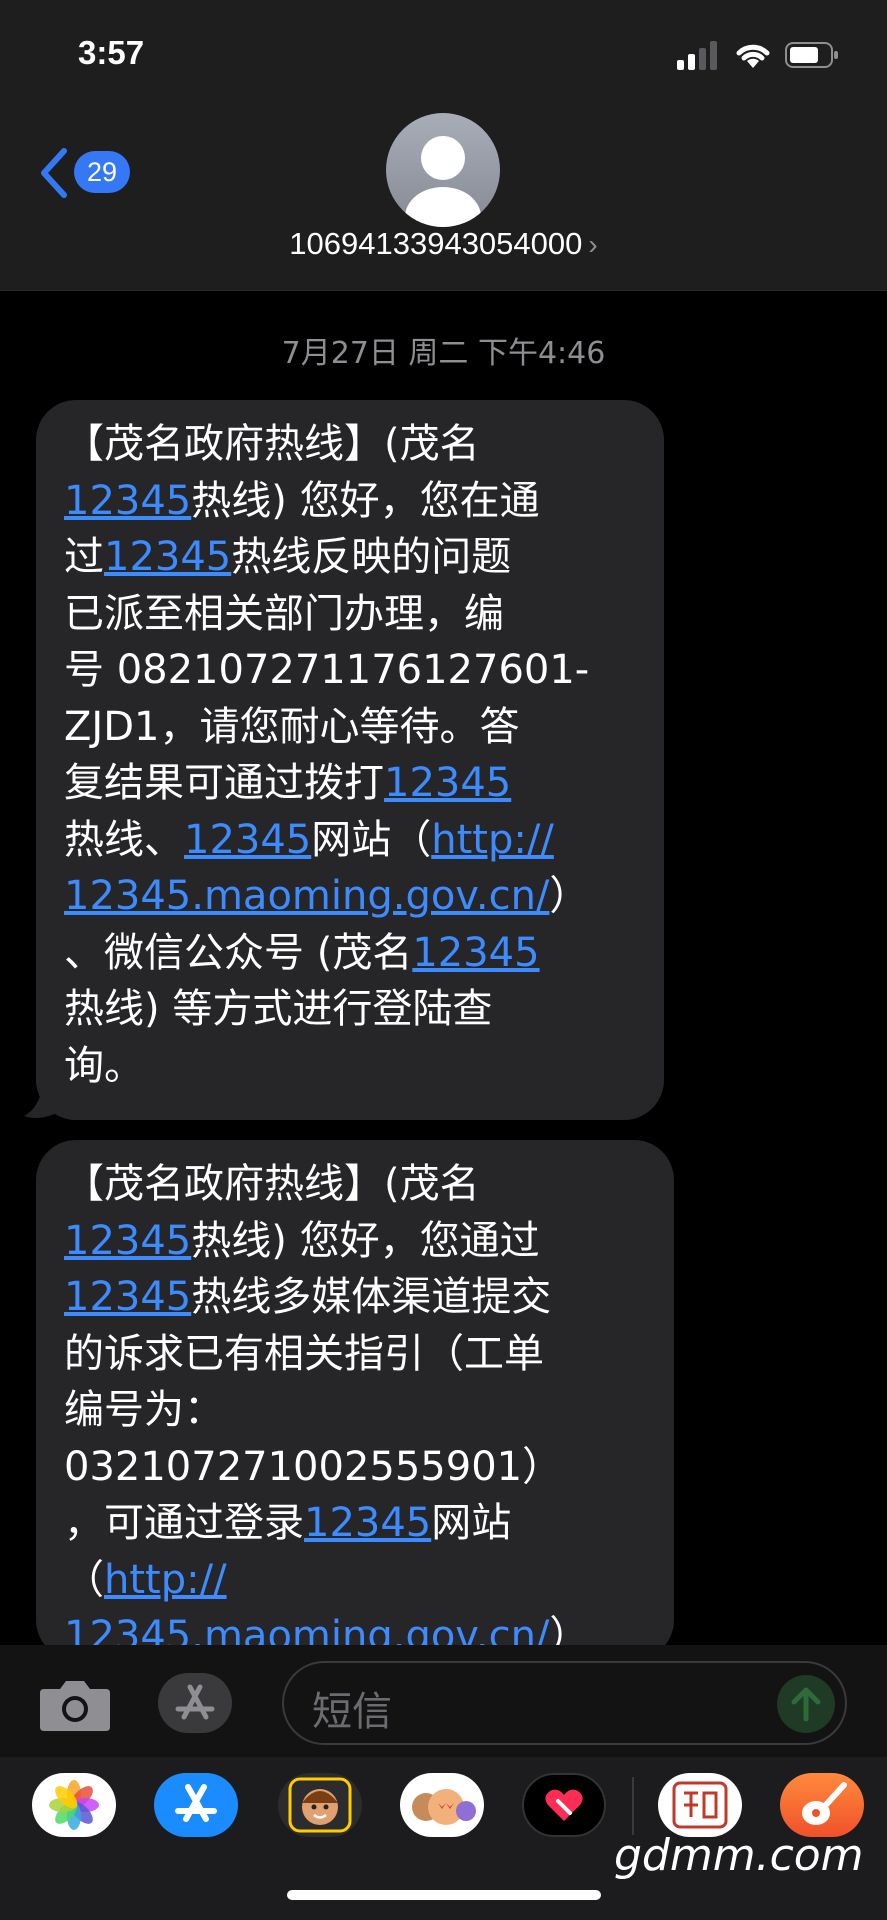 The image size is (887, 1920). What do you see at coordinates (111, 52) in the screenshot?
I see `status-time: 3:57` at bounding box center [111, 52].